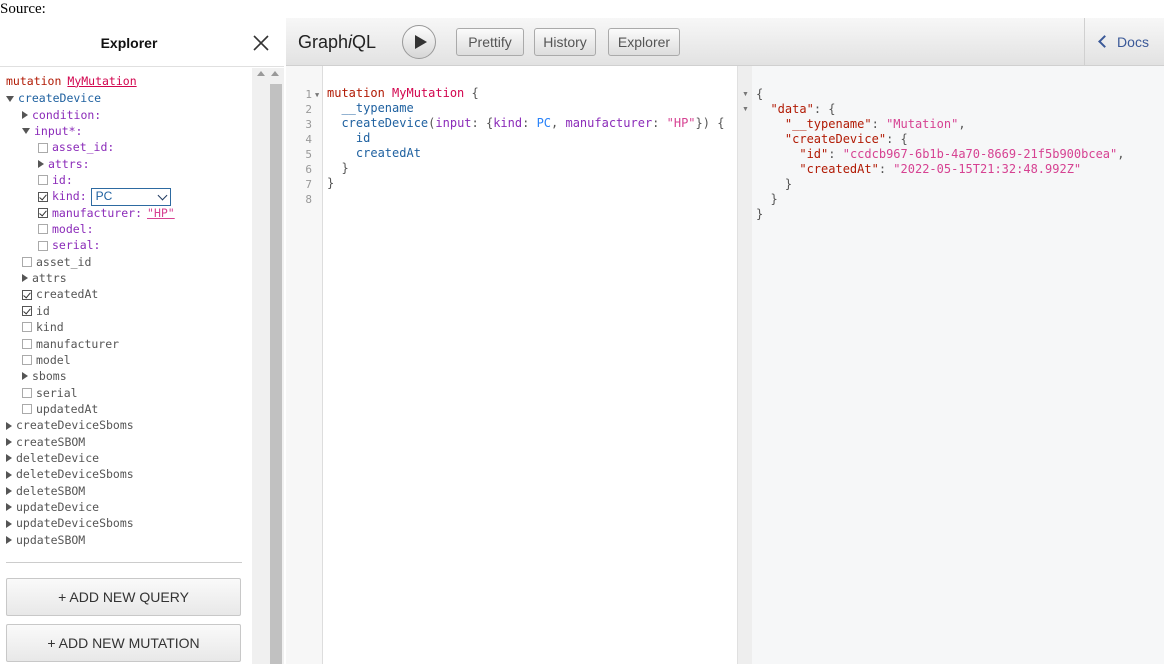 The height and width of the screenshot is (664, 1164). Describe the element at coordinates (83, 147) in the screenshot. I see `tree-item-label: asset_id:` at that location.